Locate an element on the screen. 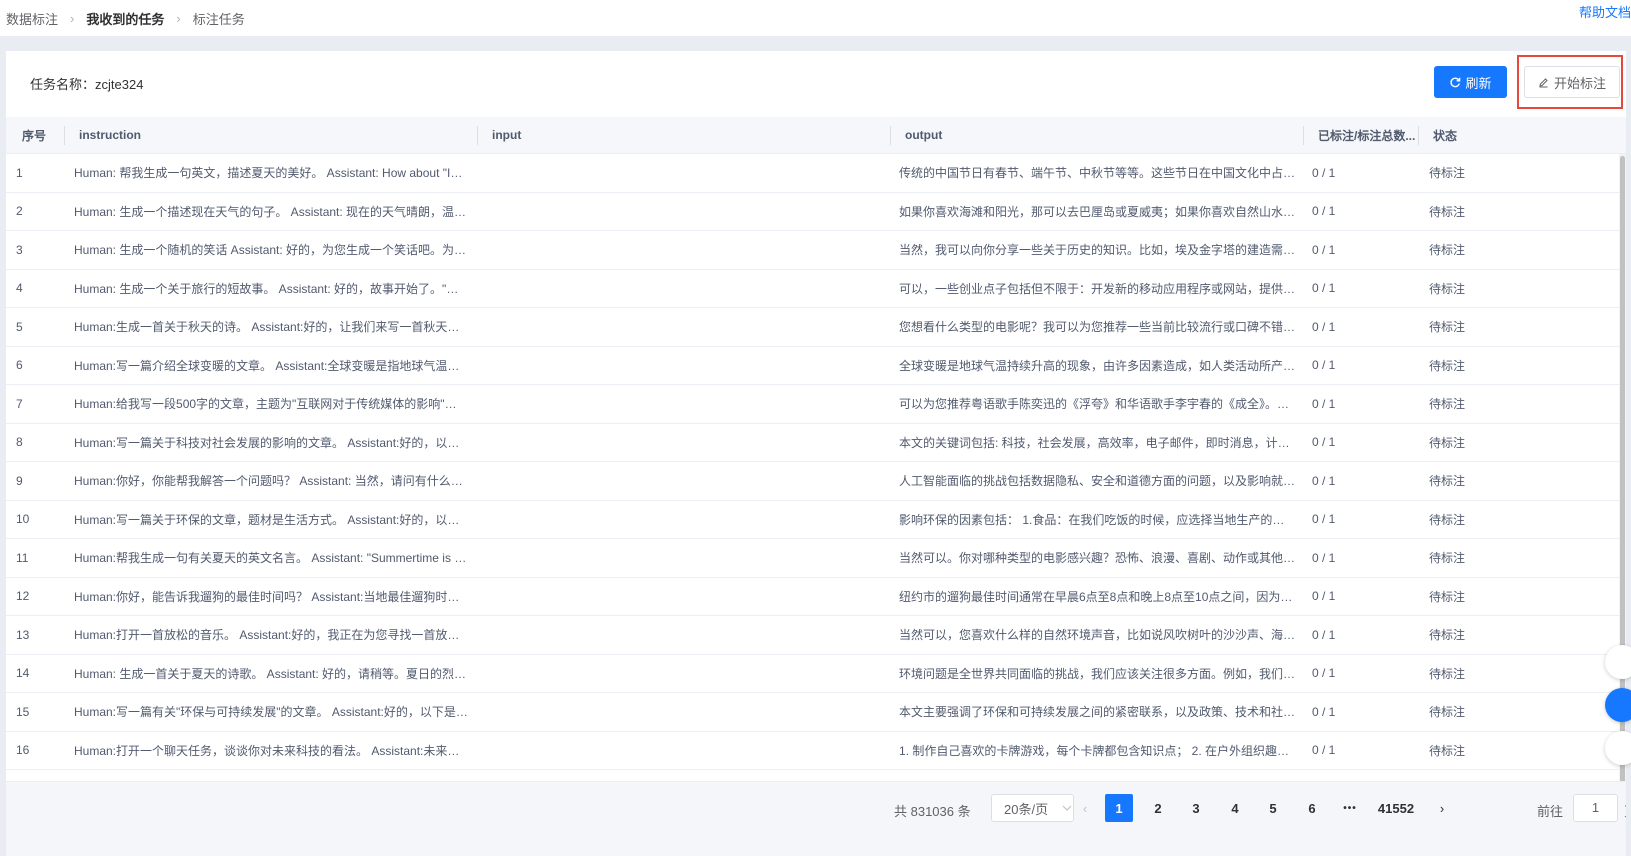 This screenshot has width=1631, height=856. cell-index: 8 is located at coordinates (19, 442).